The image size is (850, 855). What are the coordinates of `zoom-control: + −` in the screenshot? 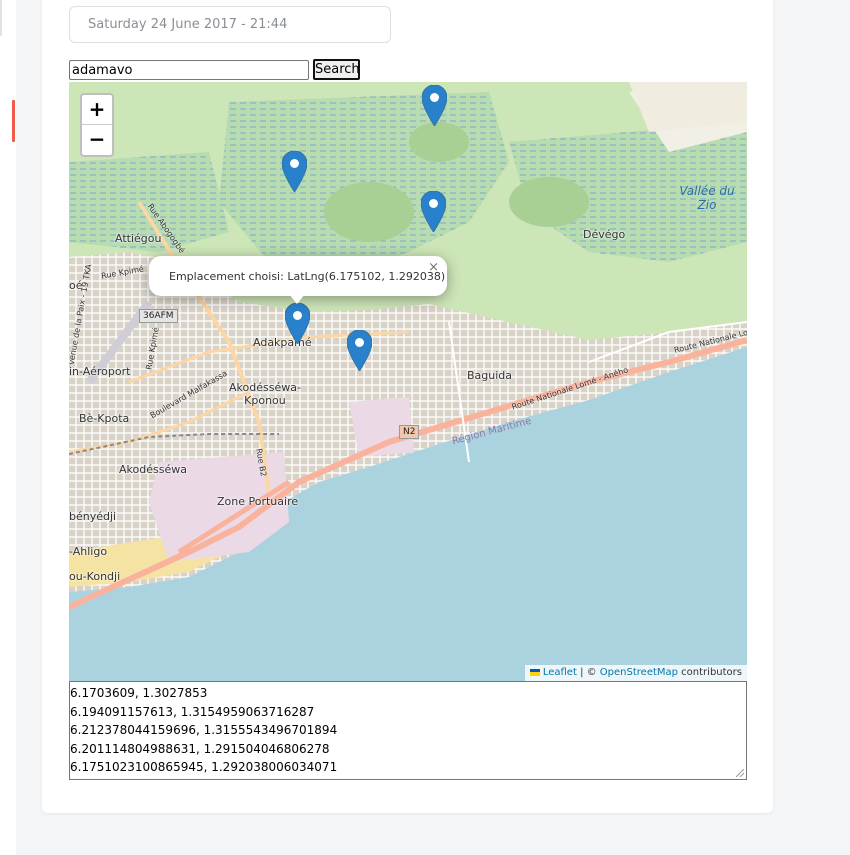 It's located at (97, 125).